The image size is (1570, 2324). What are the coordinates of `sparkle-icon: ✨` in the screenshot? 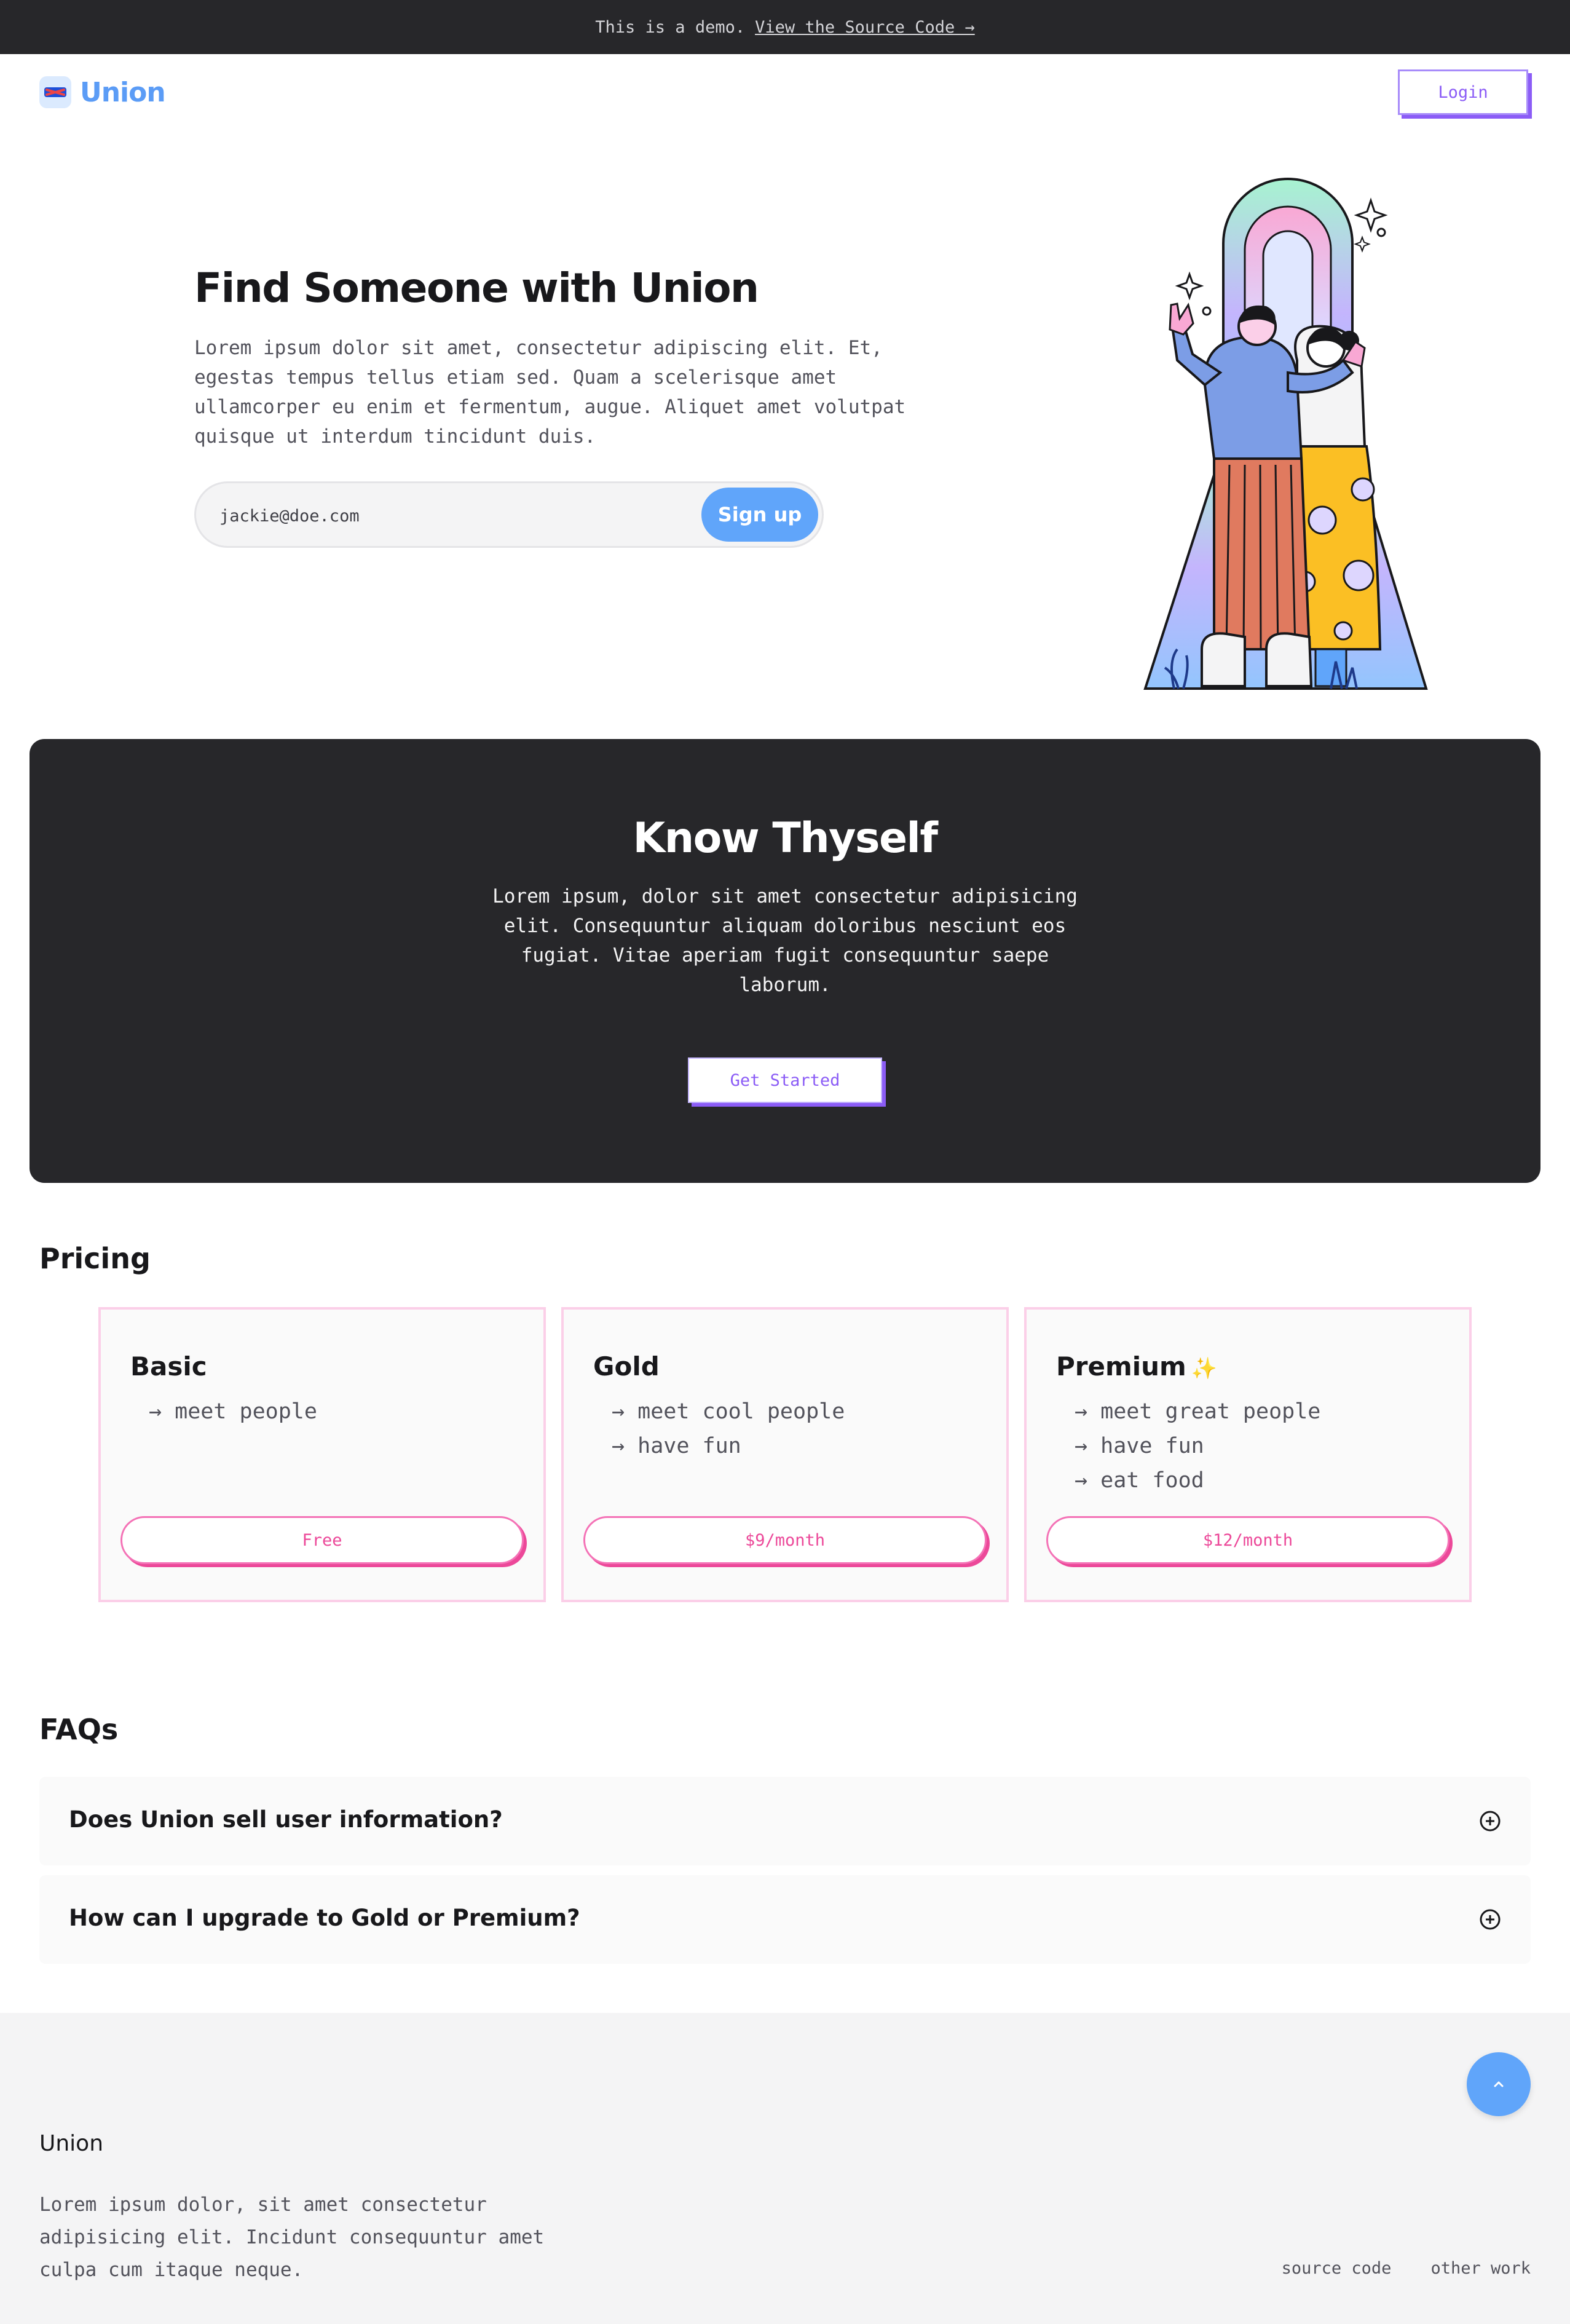 It's located at (1204, 1368).